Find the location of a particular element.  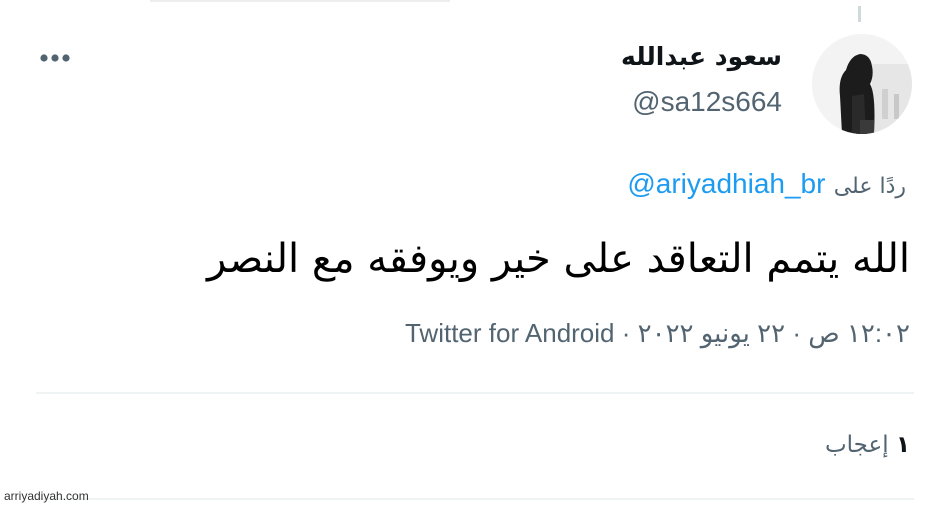

watermark: arriyadiyah.com is located at coordinates (46, 496).